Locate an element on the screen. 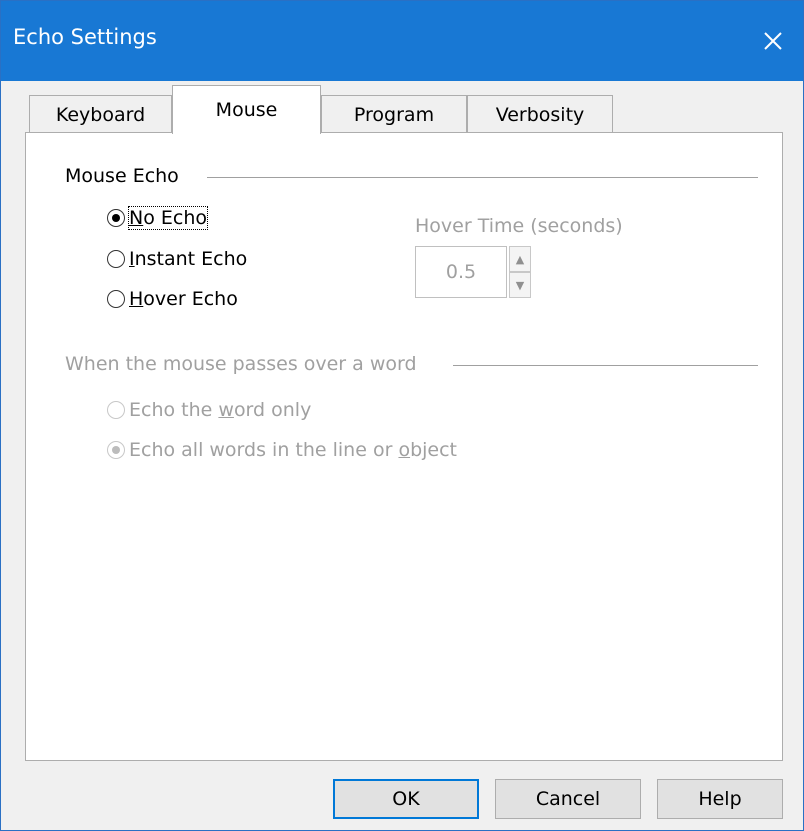 The width and height of the screenshot is (804, 831). close-button is located at coordinates (773, 41).